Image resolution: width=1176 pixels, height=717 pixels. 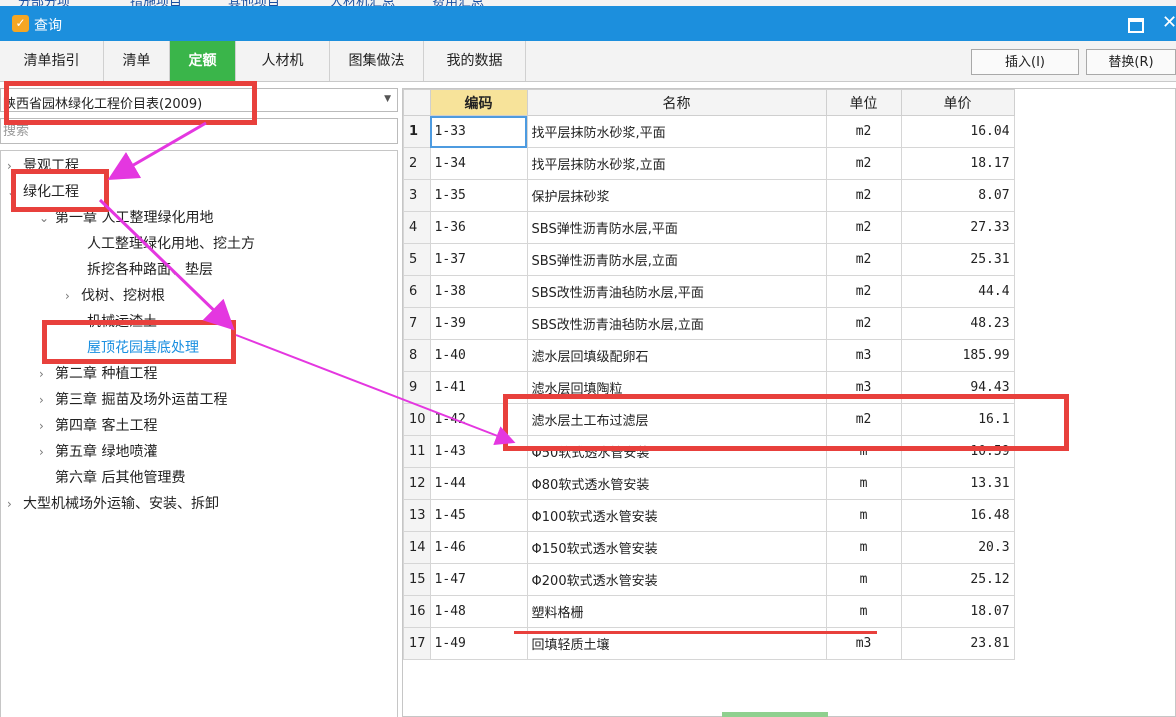 I want to click on table-row: 7 1-39 SBS改性沥青油毡防水层,立面 m2 48.23, so click(x=709, y=323).